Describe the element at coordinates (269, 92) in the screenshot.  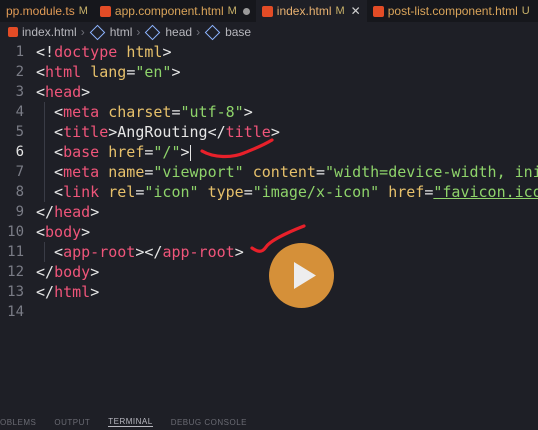
I see `code-line: 3 <head>` at that location.